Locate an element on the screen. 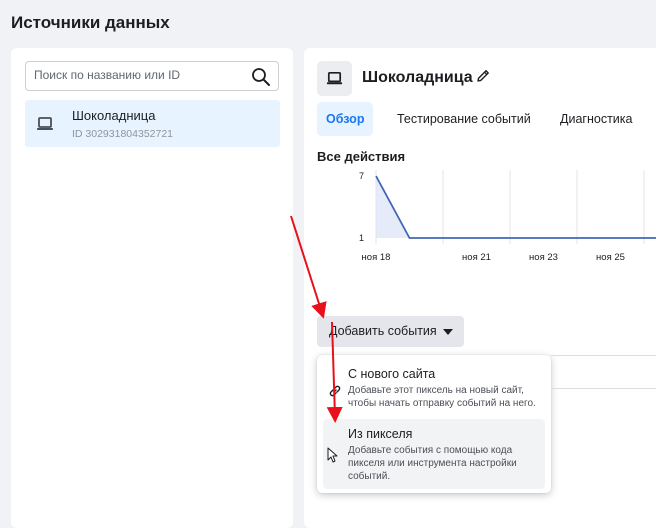 Image resolution: width=656 pixels, height=528 pixels. chart-y-tick: 7 is located at coordinates (361, 176).